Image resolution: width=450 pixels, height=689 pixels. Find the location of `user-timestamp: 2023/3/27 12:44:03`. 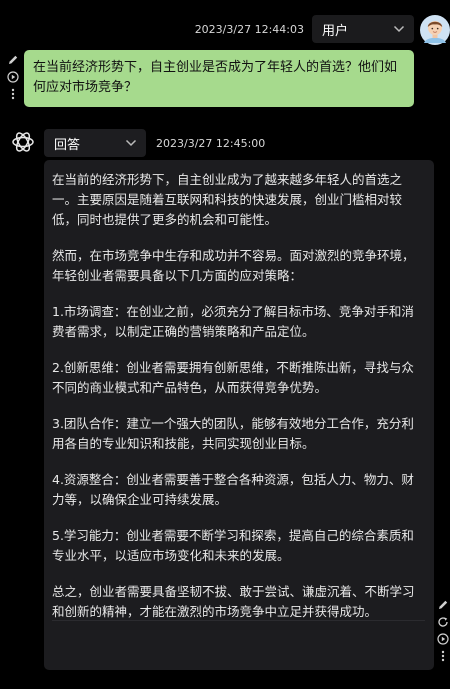

user-timestamp: 2023/3/27 12:44:03 is located at coordinates (249, 29).